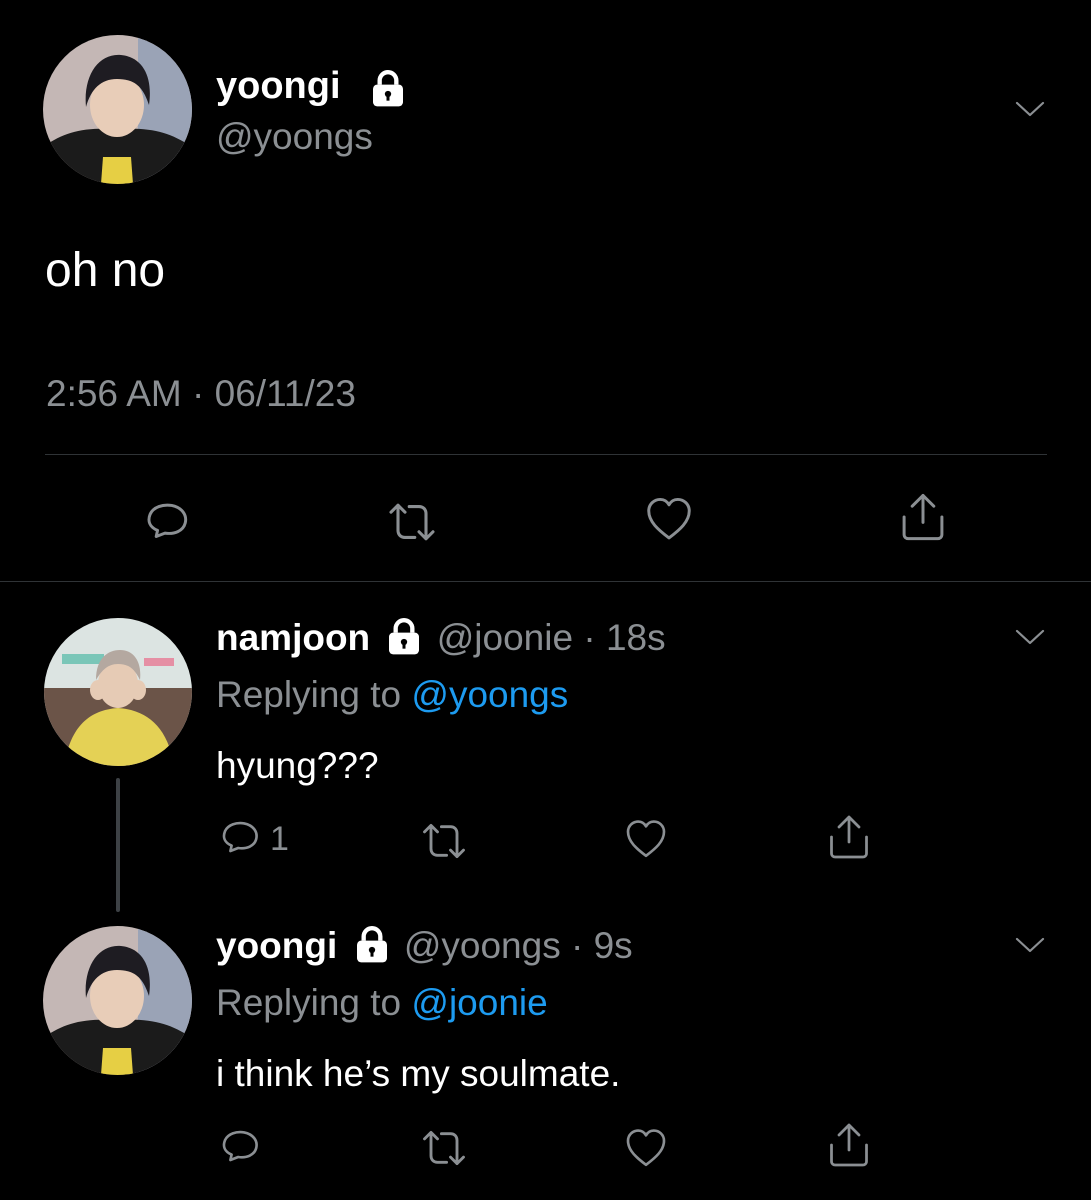 The width and height of the screenshot is (1091, 1200). What do you see at coordinates (482, 945) in the screenshot?
I see `reply-2-handle: @yoongs` at bounding box center [482, 945].